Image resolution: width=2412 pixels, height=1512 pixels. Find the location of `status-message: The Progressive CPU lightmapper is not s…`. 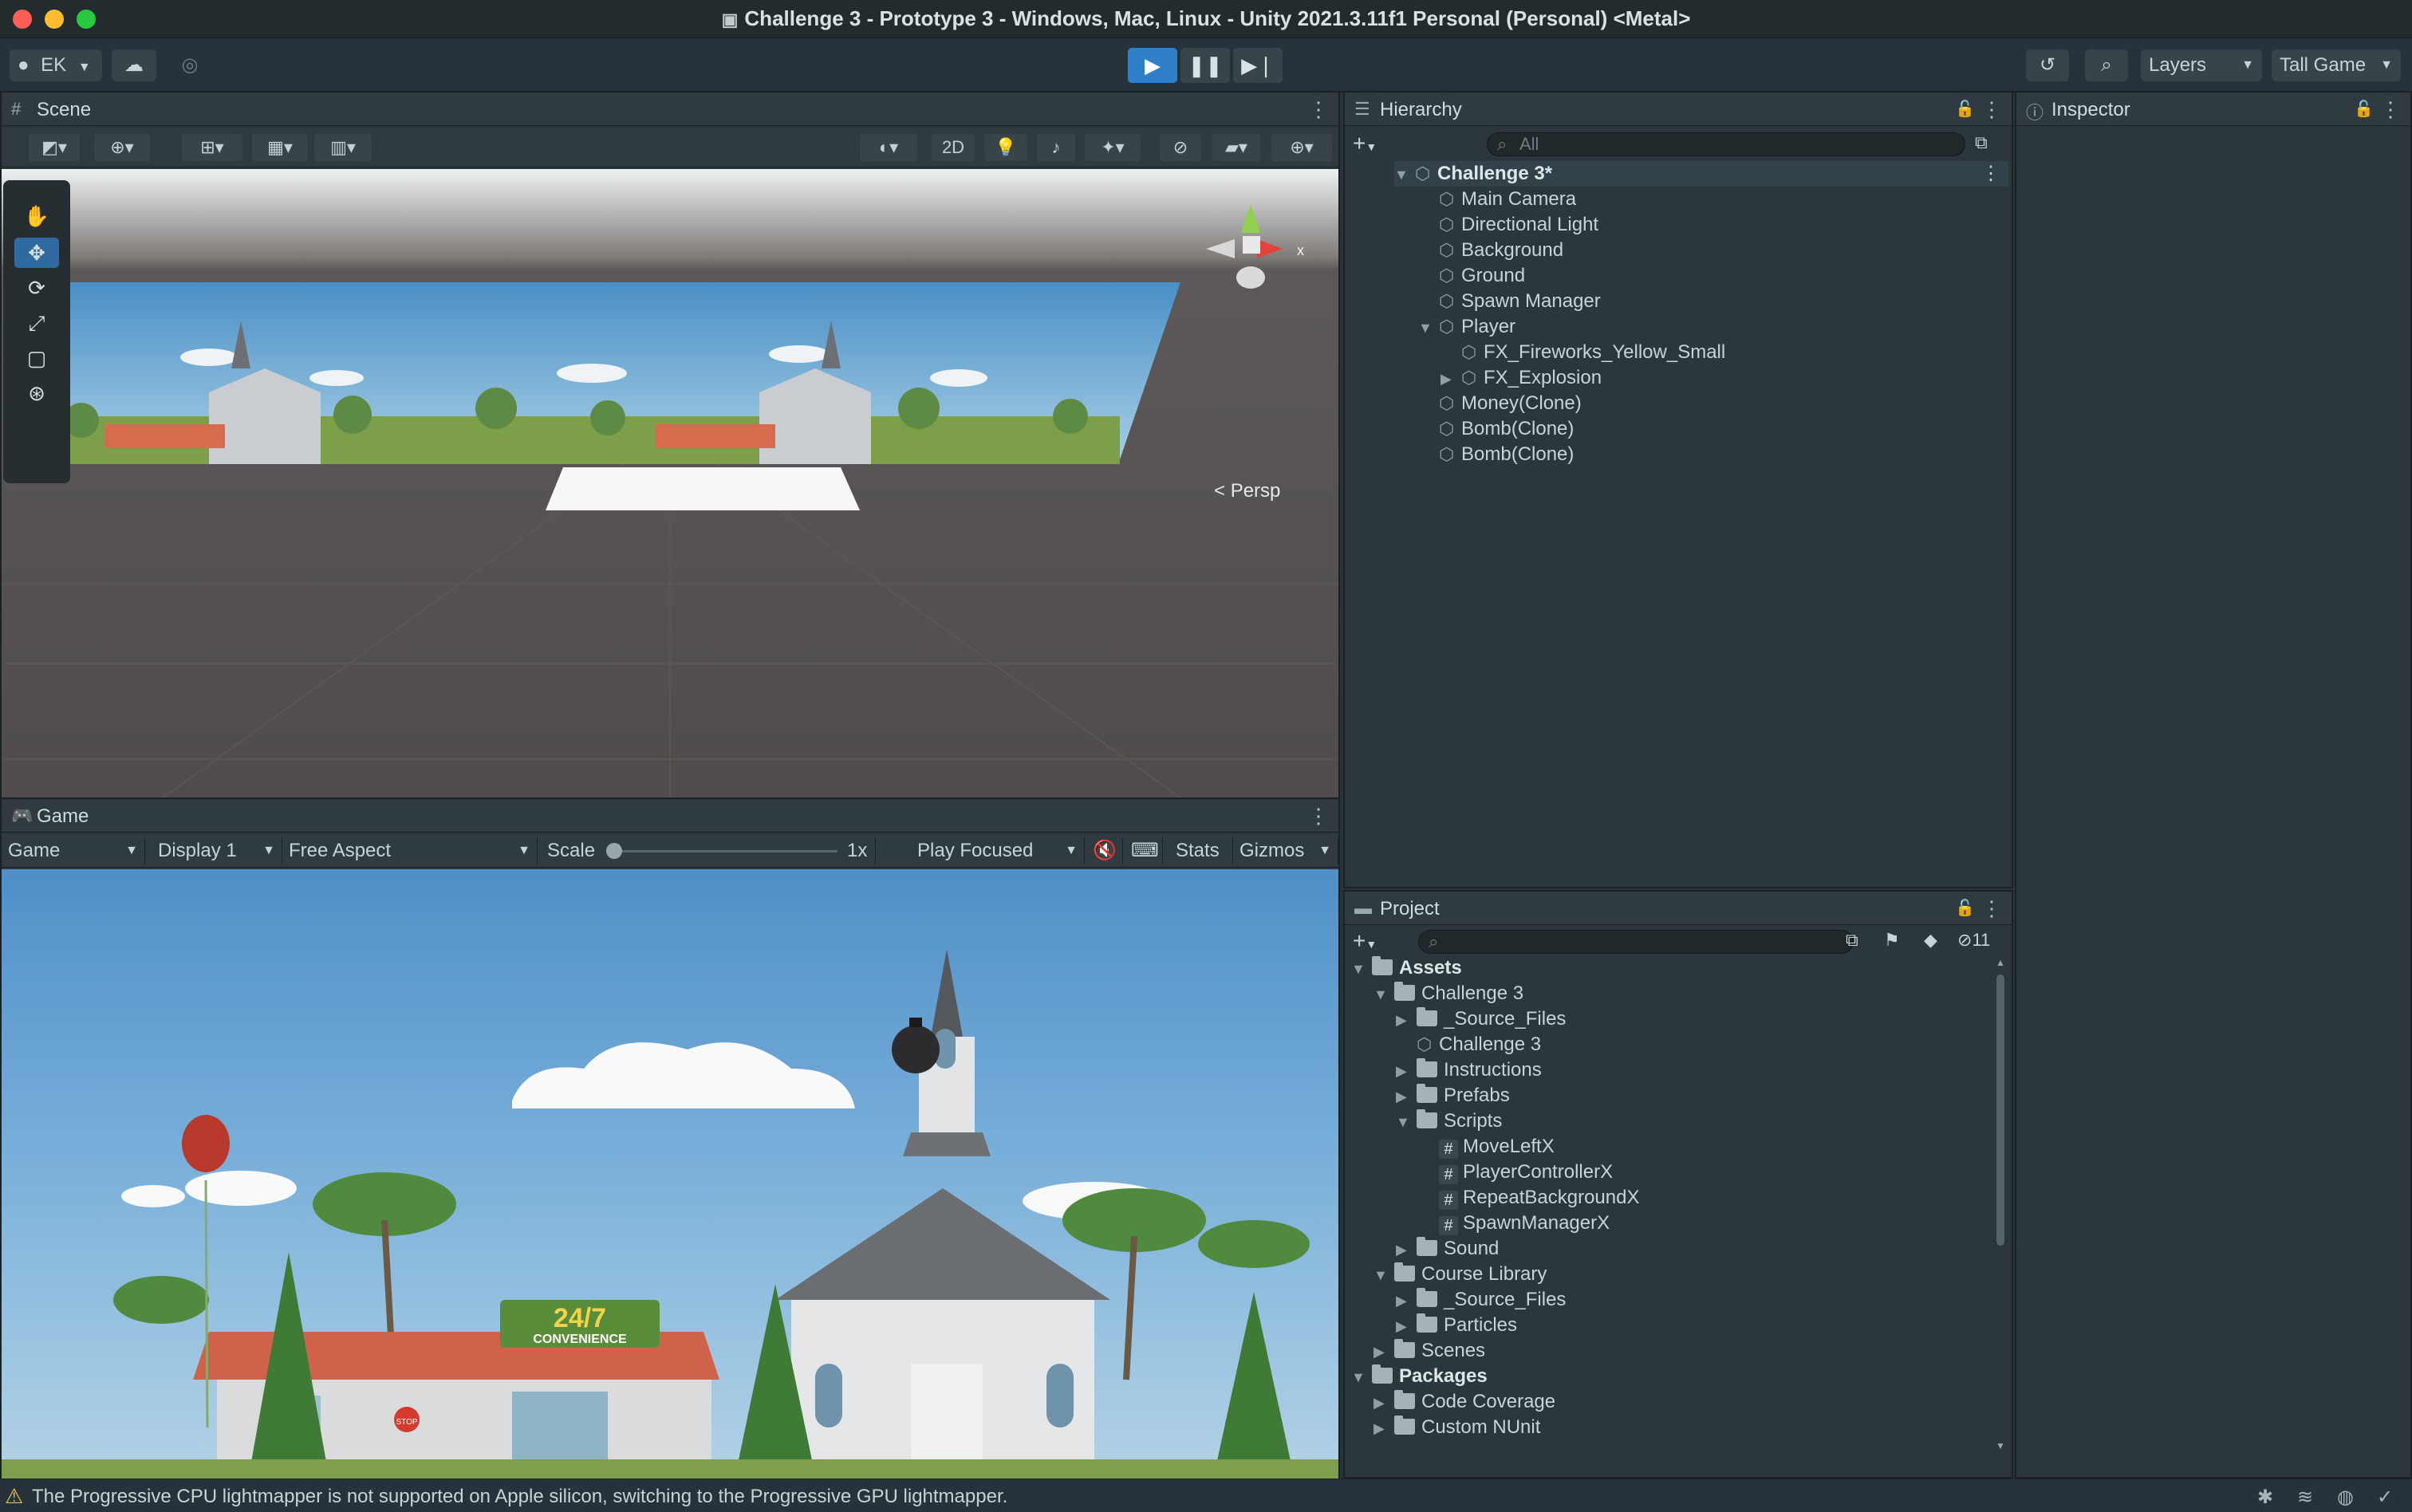

status-message: The Progressive CPU lightmapper is not s… is located at coordinates (519, 1497).